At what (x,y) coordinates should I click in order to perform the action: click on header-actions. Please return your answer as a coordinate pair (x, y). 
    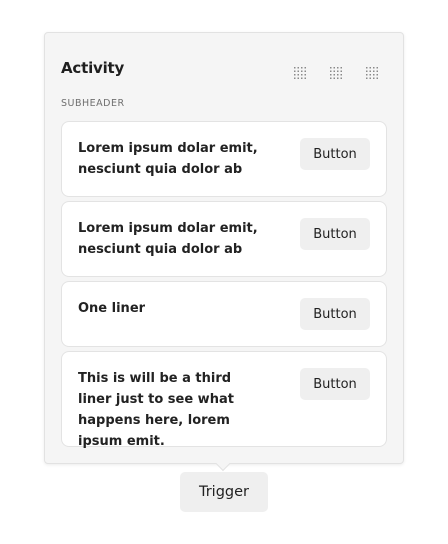
    Looking at the image, I should click on (336, 73).